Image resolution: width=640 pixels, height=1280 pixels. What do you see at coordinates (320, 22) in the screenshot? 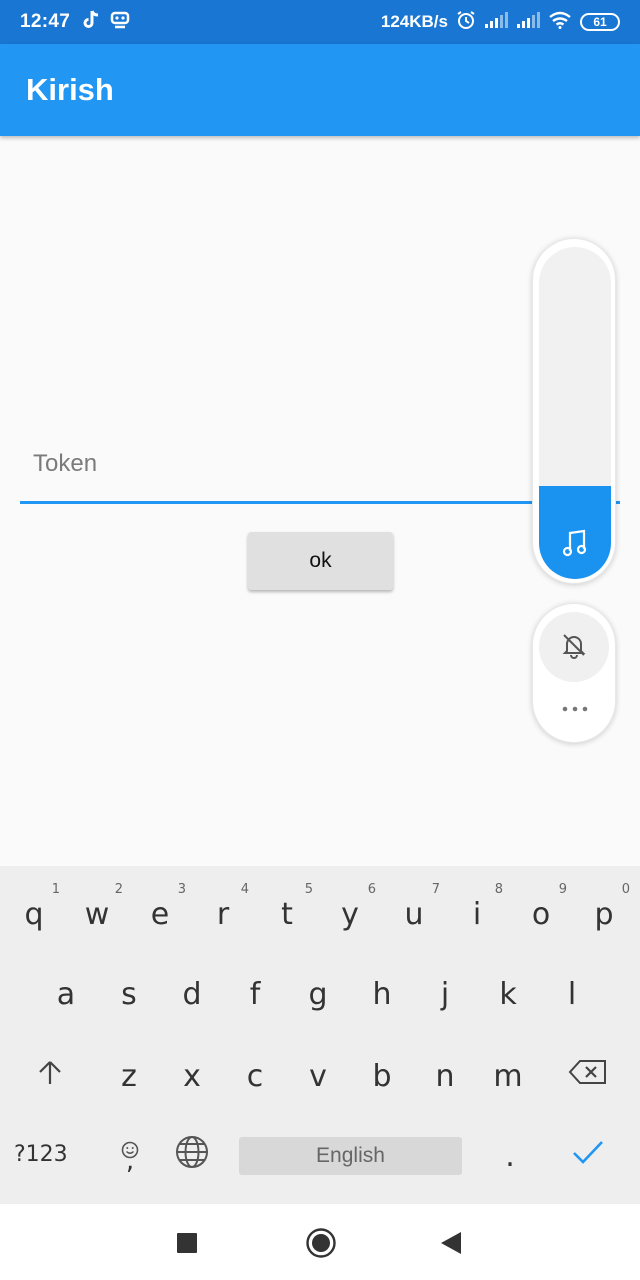
I see `status-bar: 12:47 124KB/s 61` at bounding box center [320, 22].